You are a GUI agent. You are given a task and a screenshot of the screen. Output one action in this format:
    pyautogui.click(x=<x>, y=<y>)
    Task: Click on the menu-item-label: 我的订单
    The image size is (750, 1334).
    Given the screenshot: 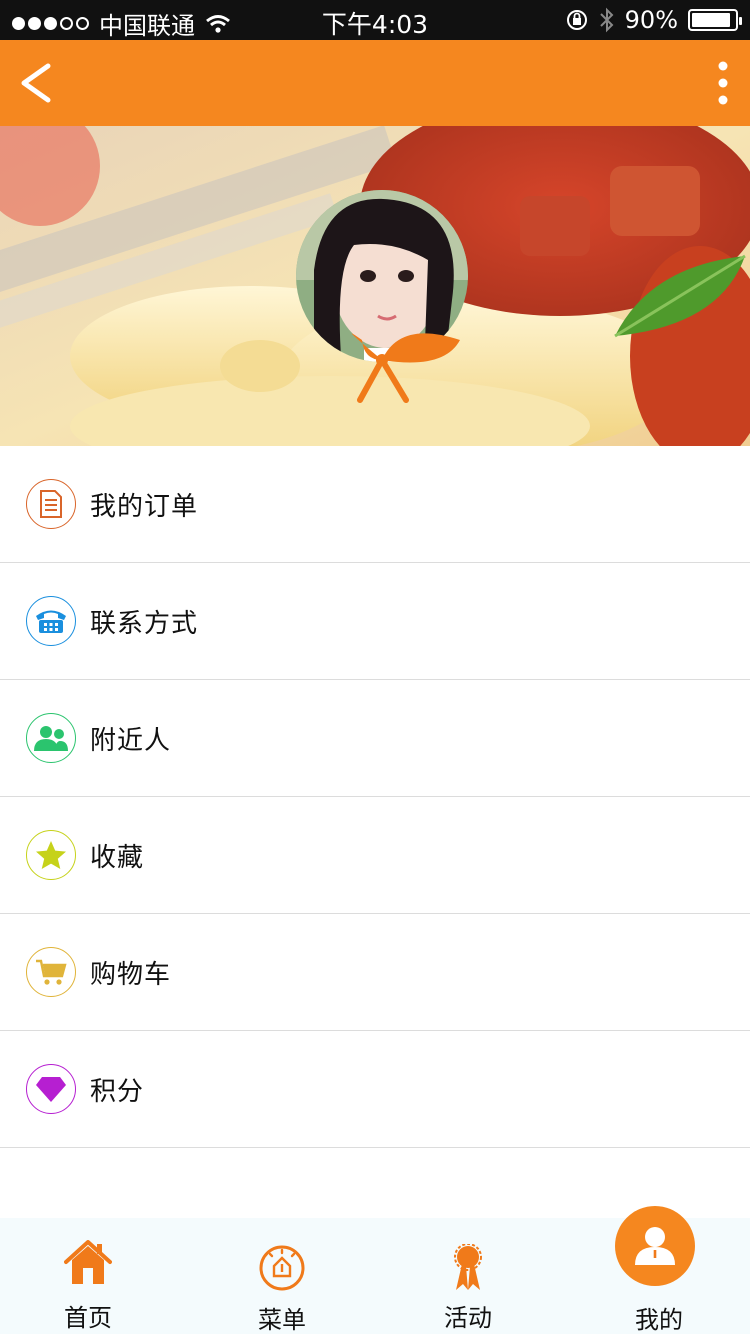 What is the action you would take?
    pyautogui.click(x=144, y=506)
    